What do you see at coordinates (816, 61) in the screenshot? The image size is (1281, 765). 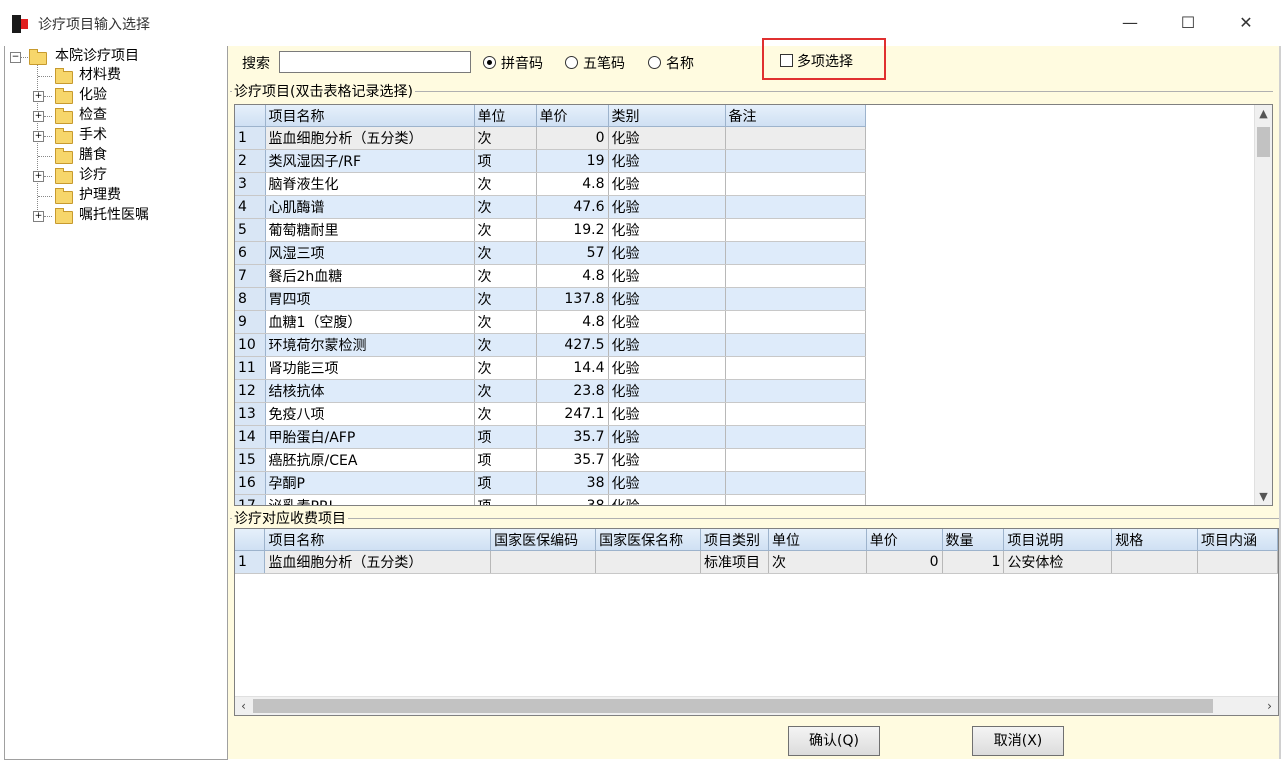 I see `multi-select-checkbox: 多项选择` at bounding box center [816, 61].